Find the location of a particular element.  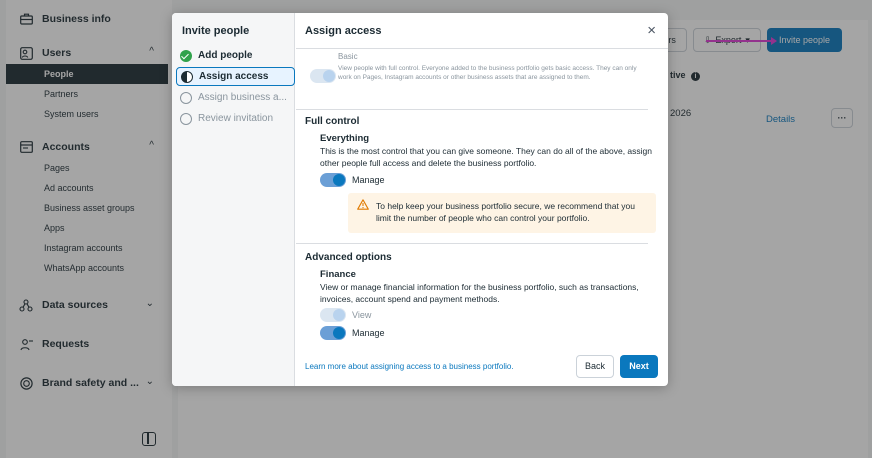

manage-full-control-toggle is located at coordinates (333, 180).